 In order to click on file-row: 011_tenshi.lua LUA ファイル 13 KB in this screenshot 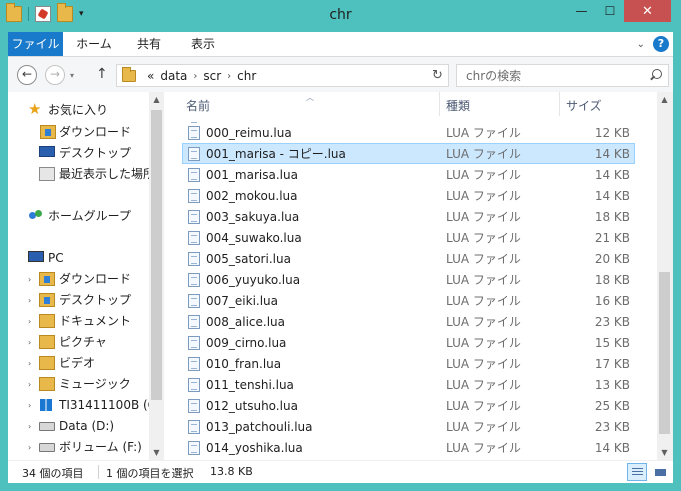, I will do `click(408, 384)`.